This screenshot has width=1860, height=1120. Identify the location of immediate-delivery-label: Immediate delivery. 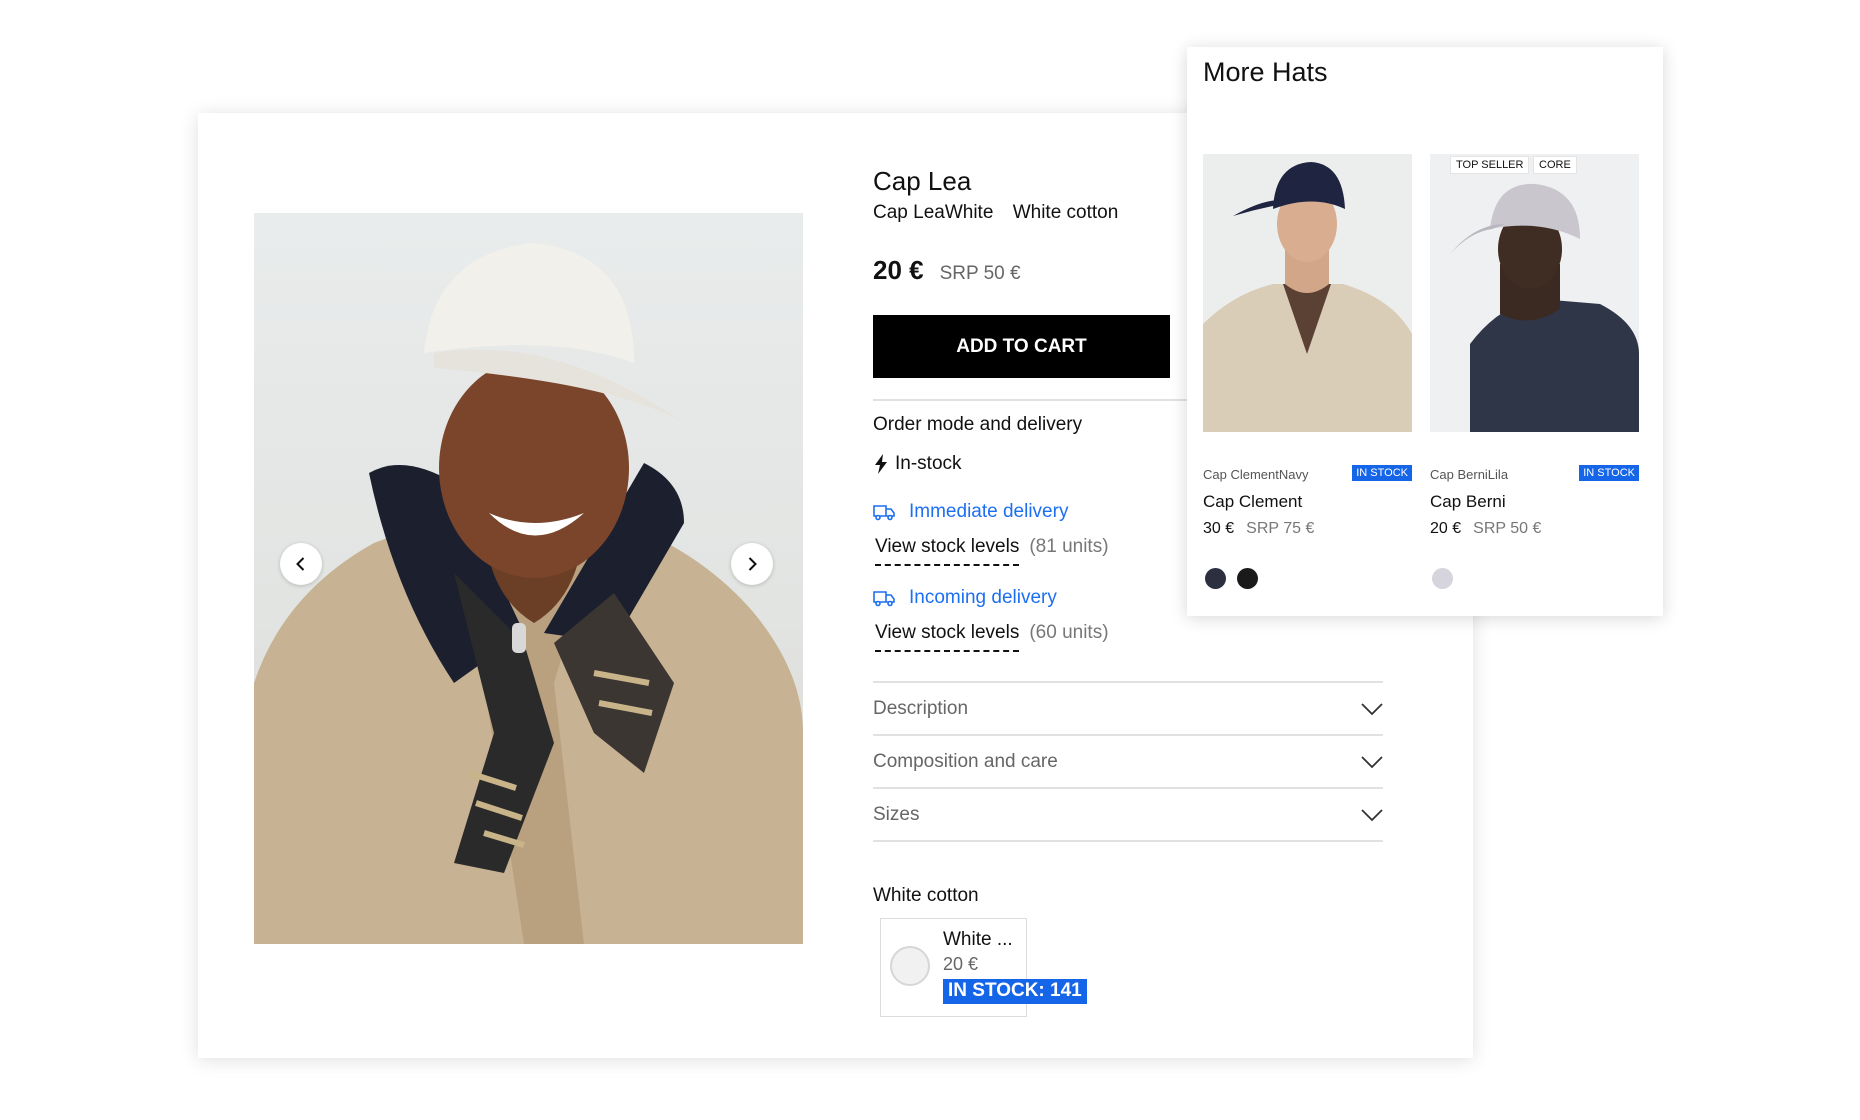
(989, 511).